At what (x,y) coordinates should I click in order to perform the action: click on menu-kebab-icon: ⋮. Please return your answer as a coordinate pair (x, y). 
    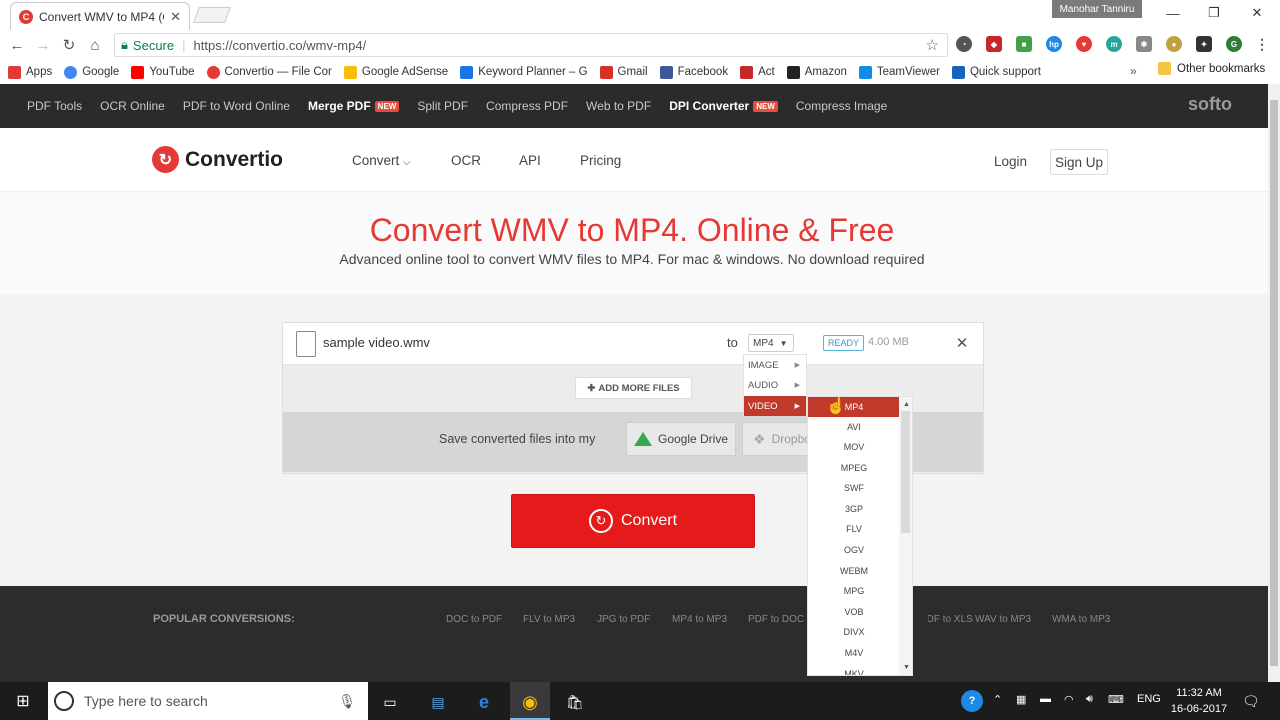
    Looking at the image, I should click on (1262, 44).